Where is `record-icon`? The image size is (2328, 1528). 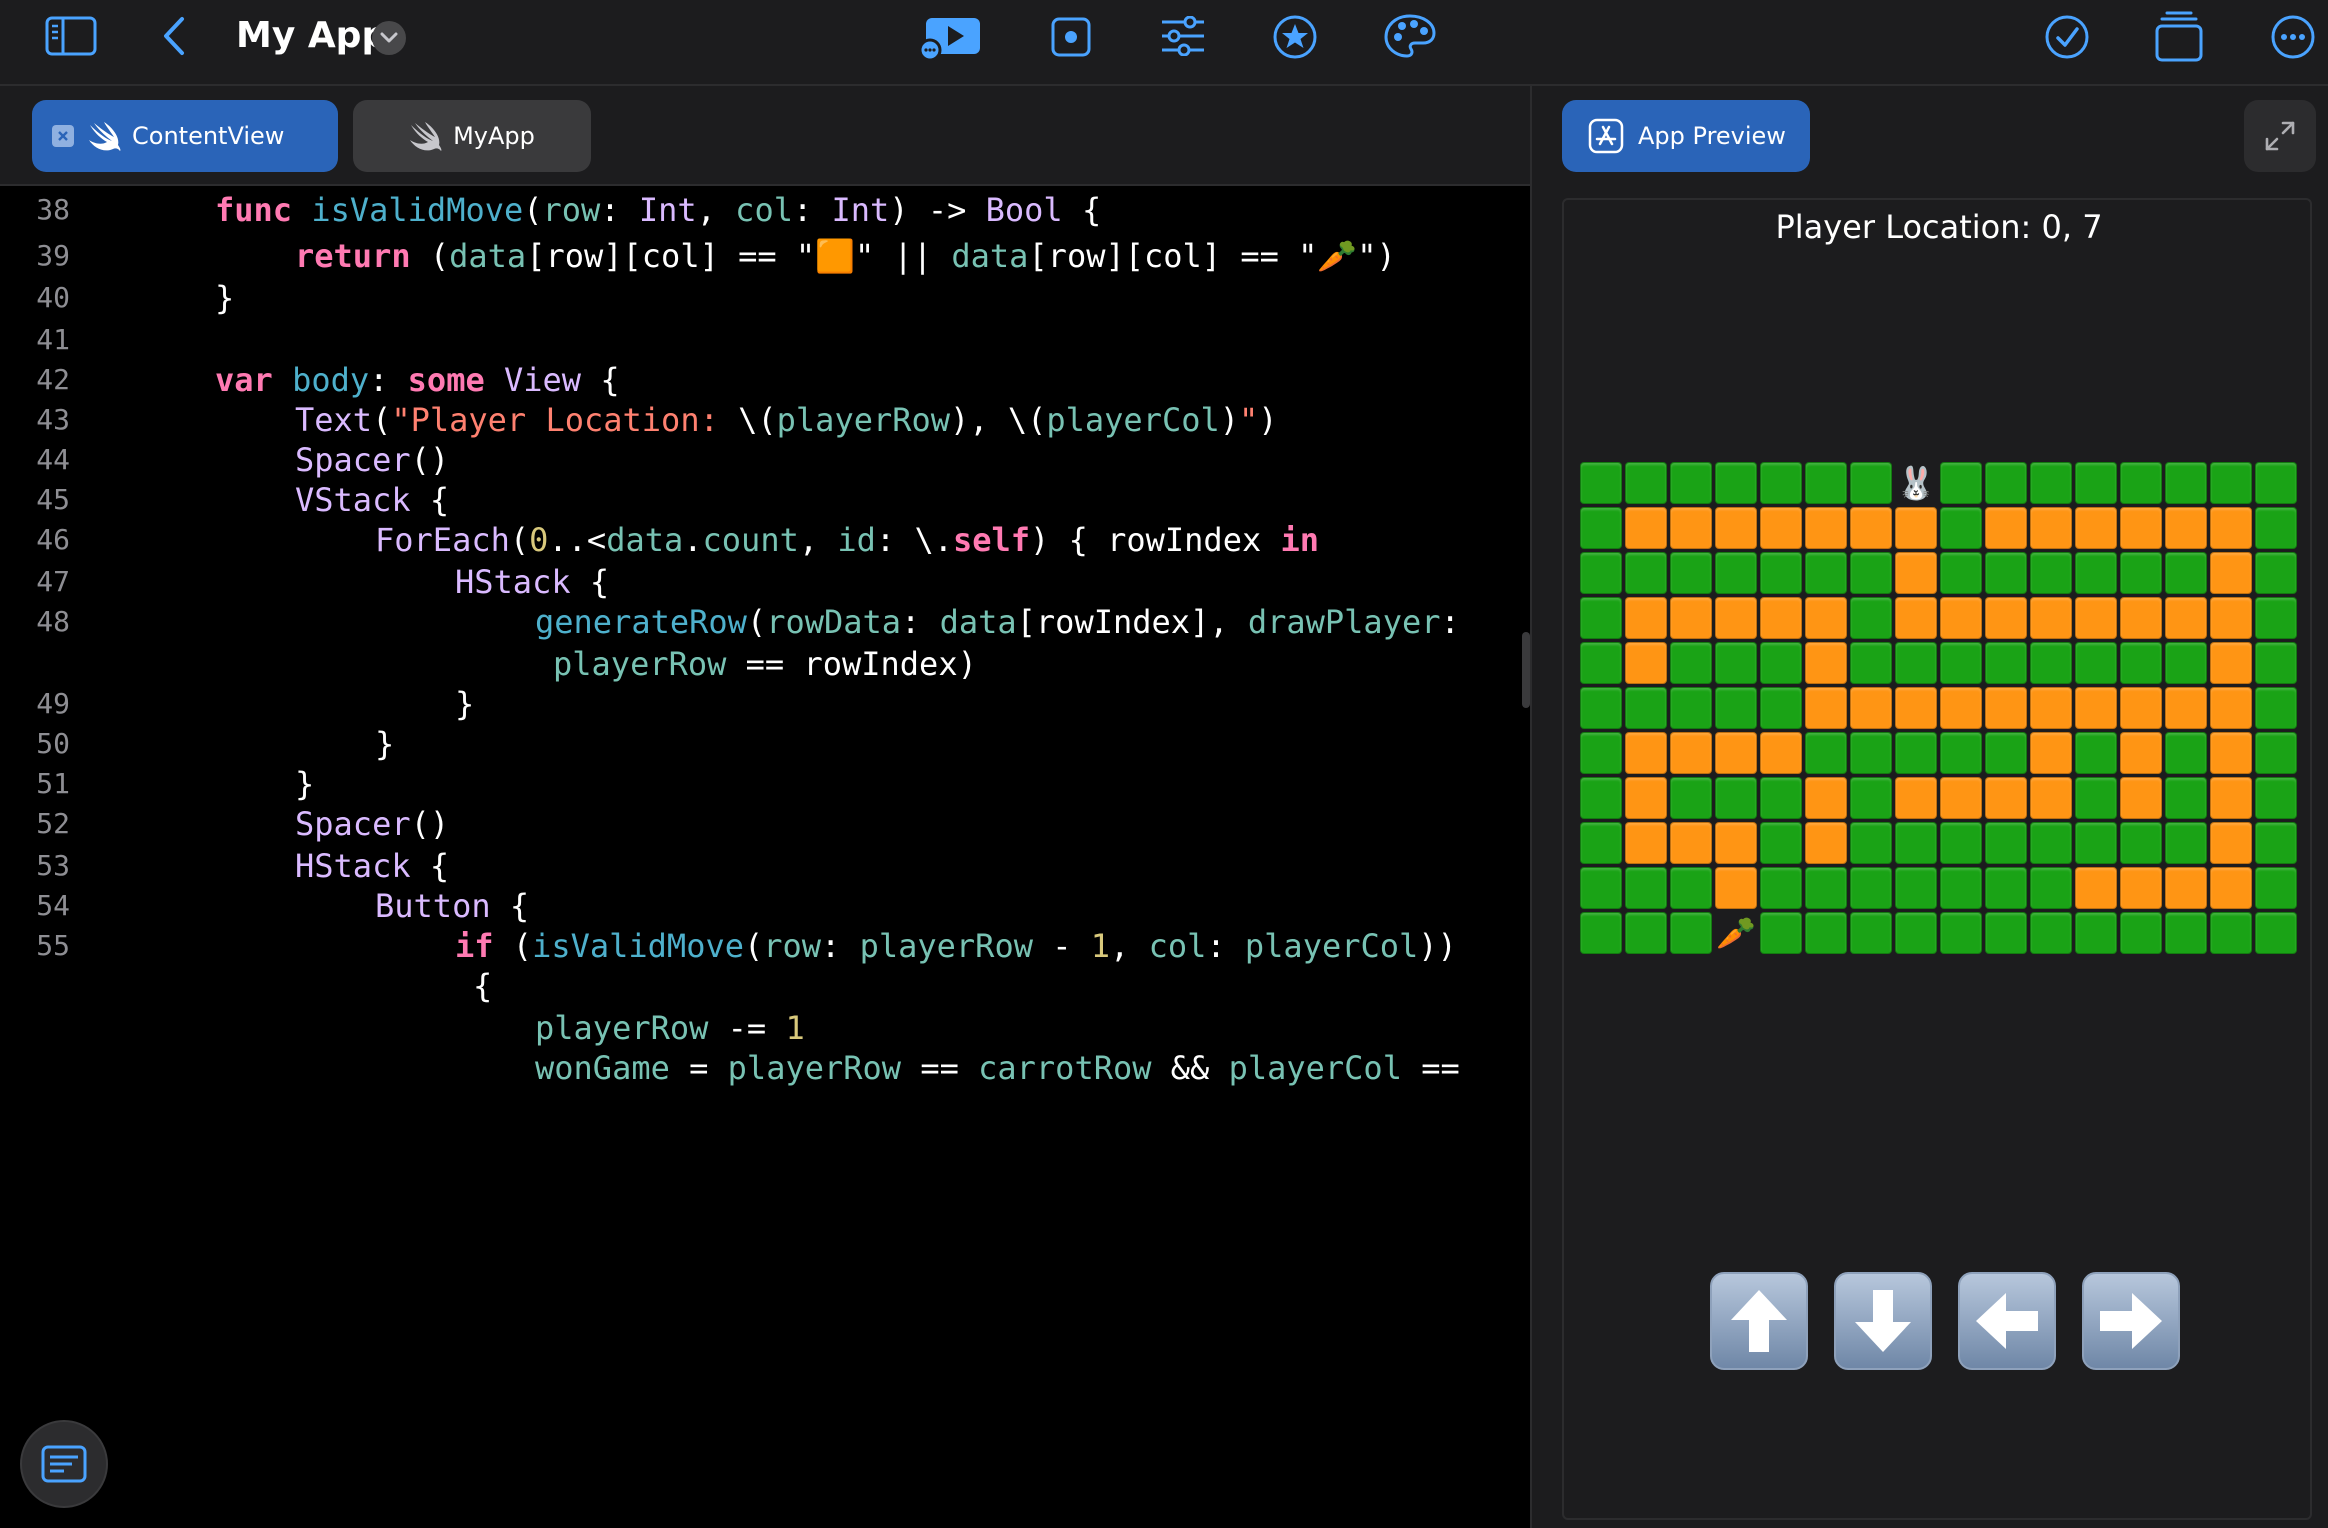
record-icon is located at coordinates (1071, 37).